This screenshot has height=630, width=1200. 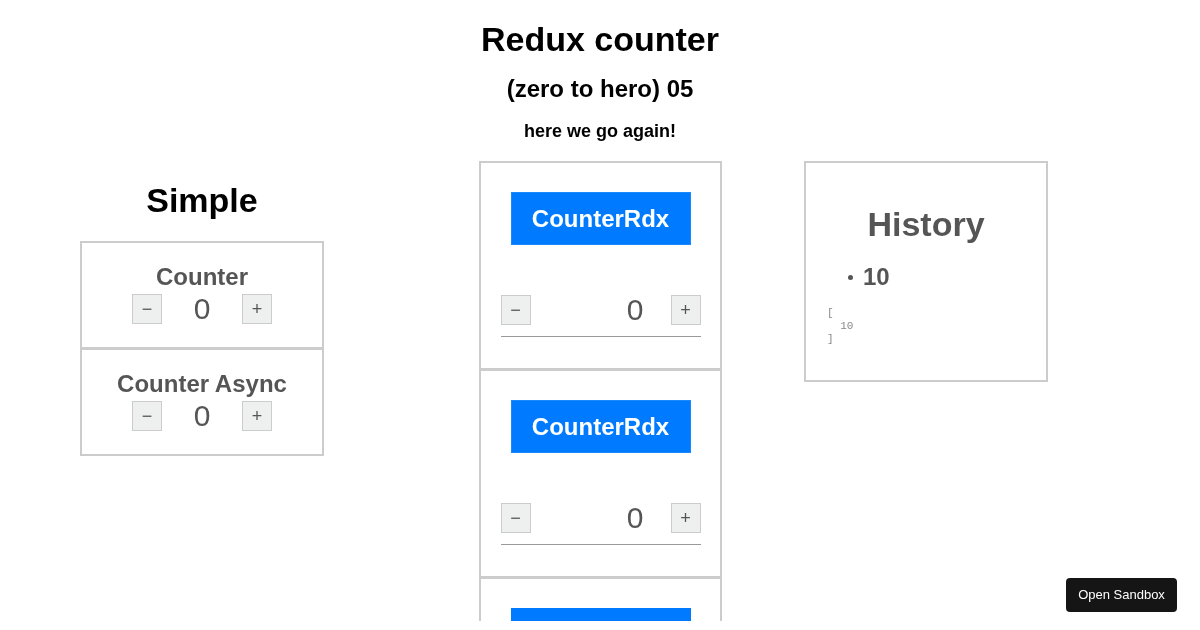 I want to click on history-item: 10, so click(x=876, y=277).